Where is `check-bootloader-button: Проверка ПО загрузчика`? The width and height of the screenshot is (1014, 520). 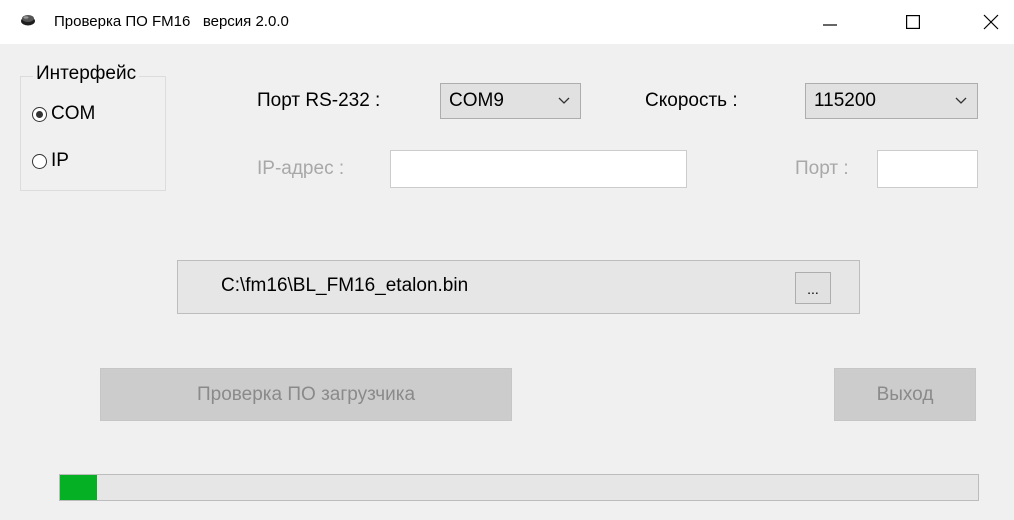 check-bootloader-button: Проверка ПО загрузчика is located at coordinates (306, 394).